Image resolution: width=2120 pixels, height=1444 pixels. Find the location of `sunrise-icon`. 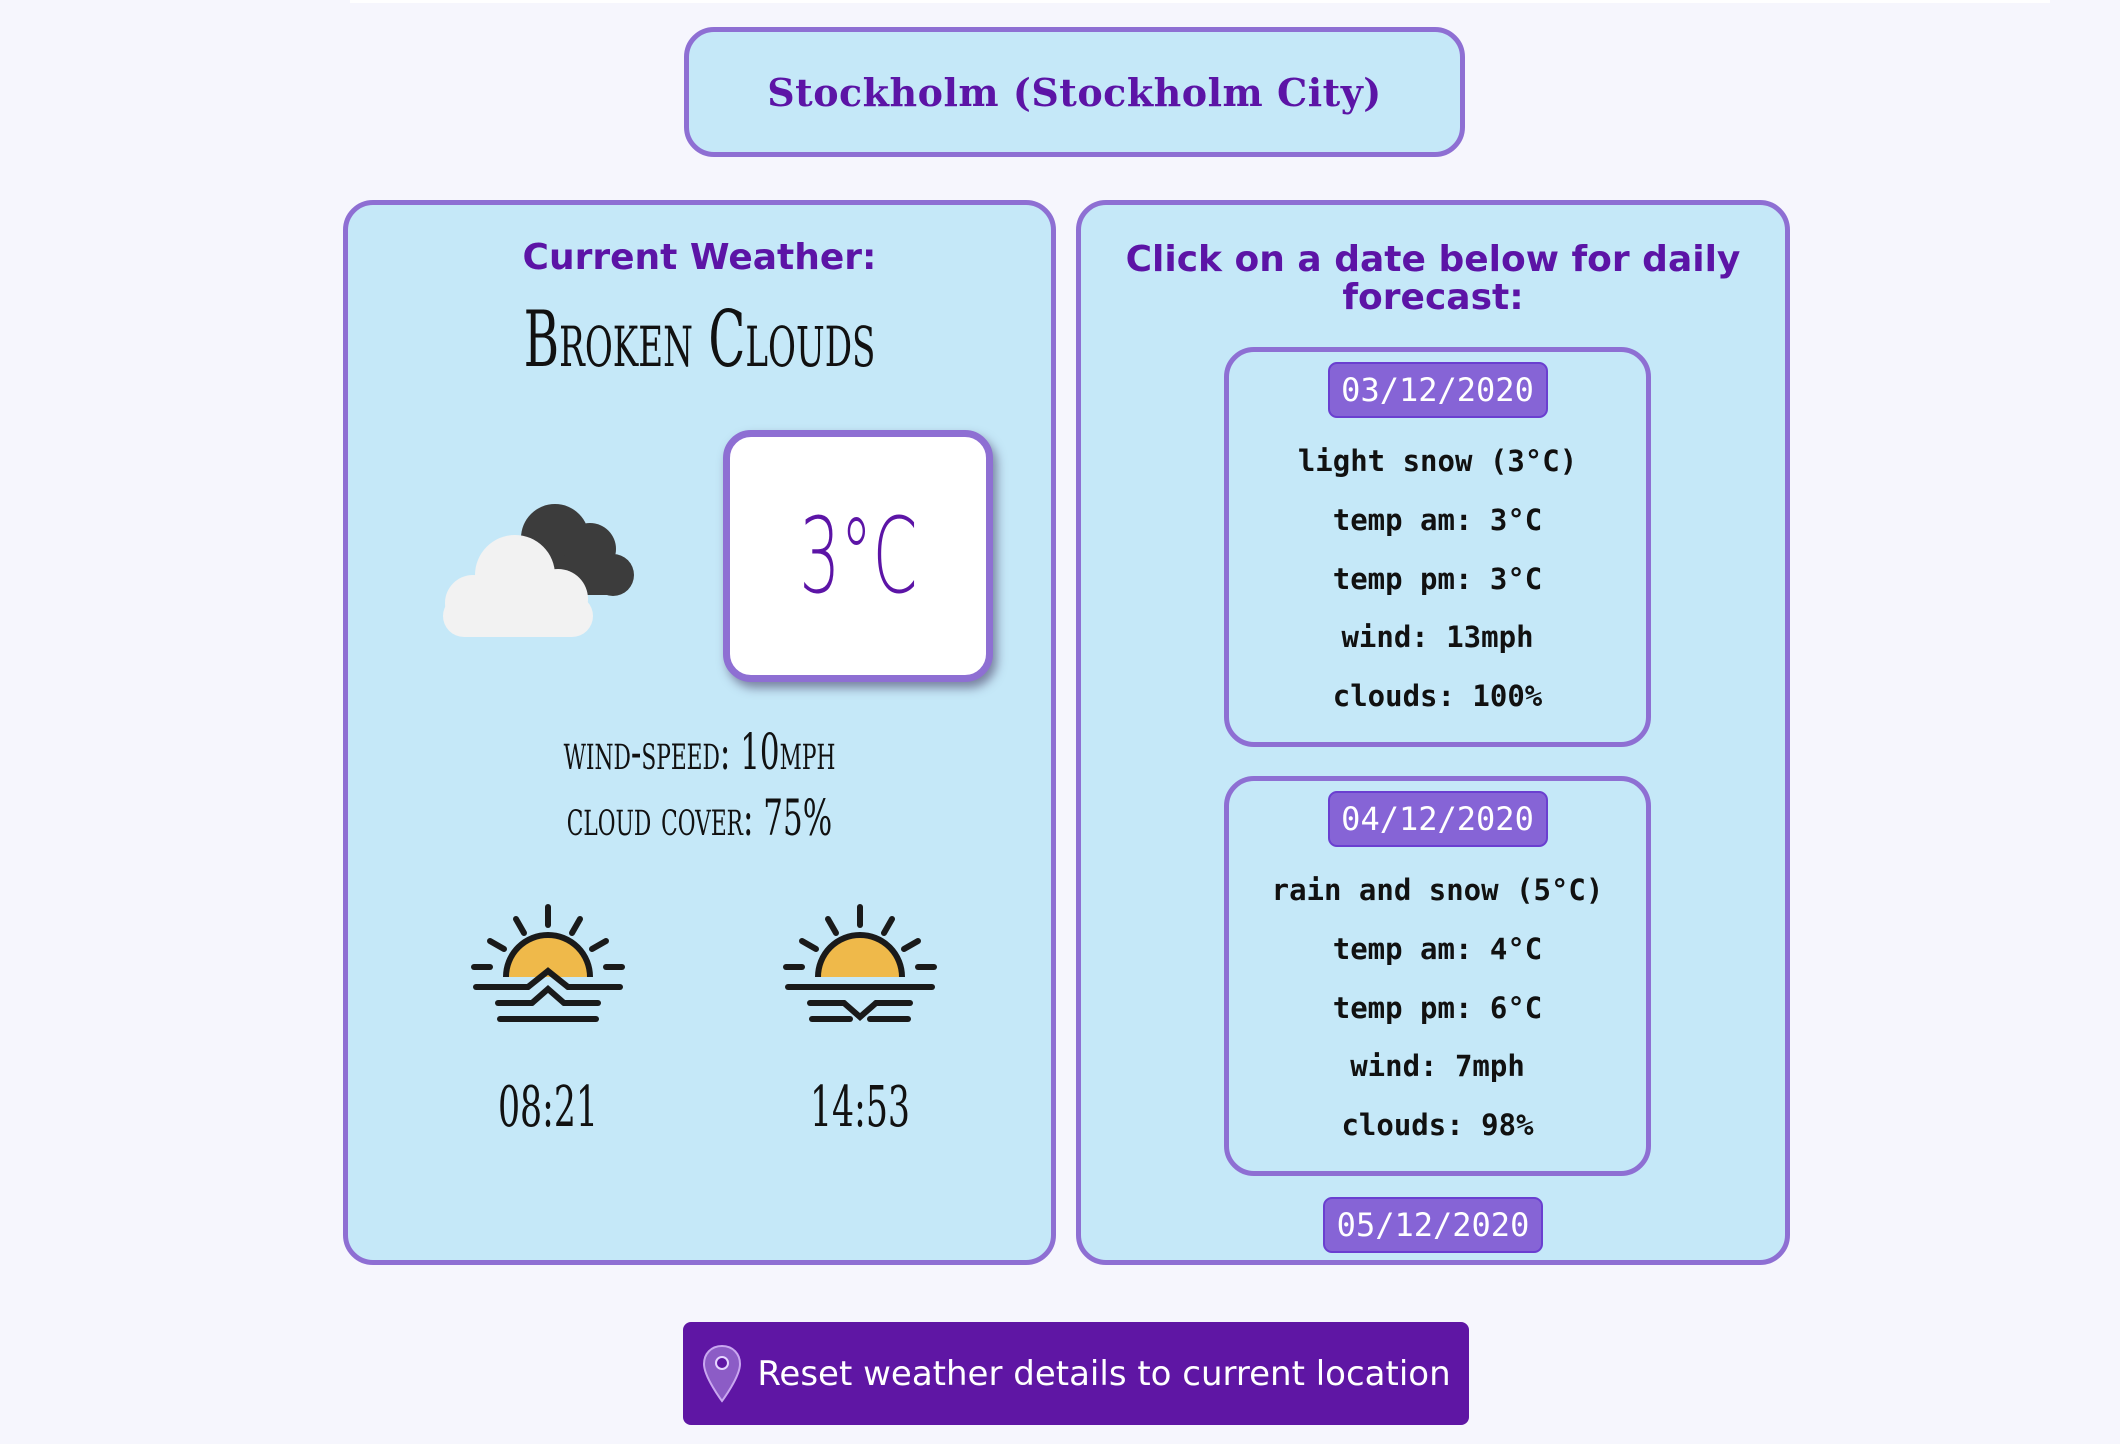

sunrise-icon is located at coordinates (548, 963).